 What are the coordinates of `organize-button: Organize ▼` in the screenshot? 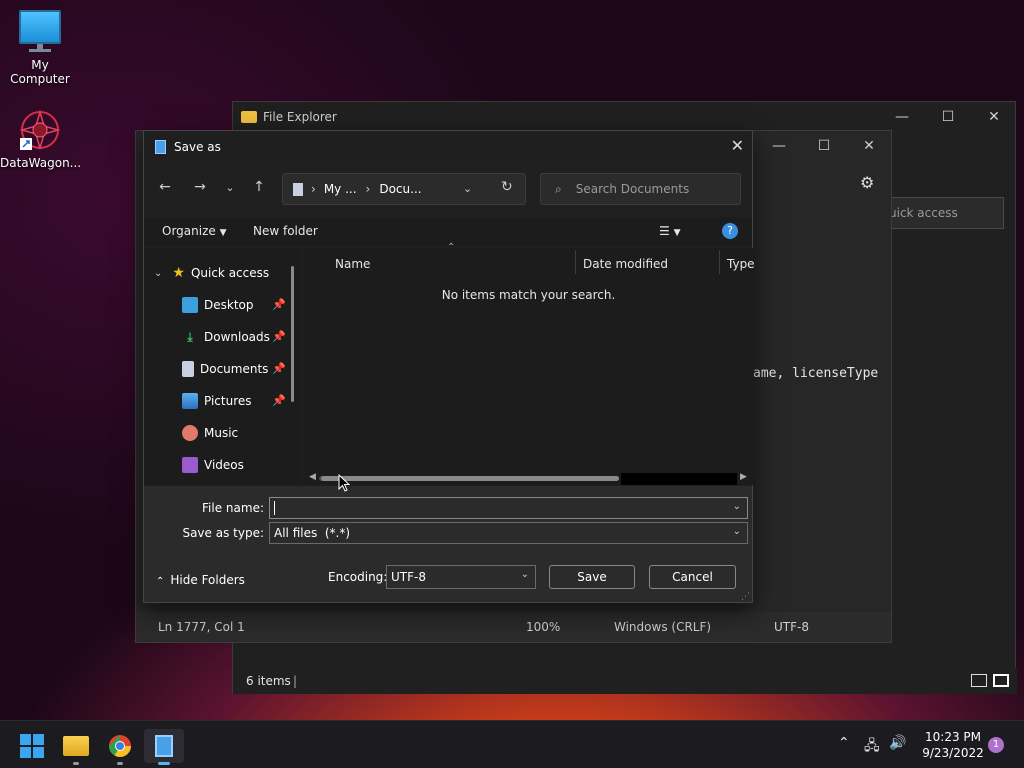 It's located at (194, 231).